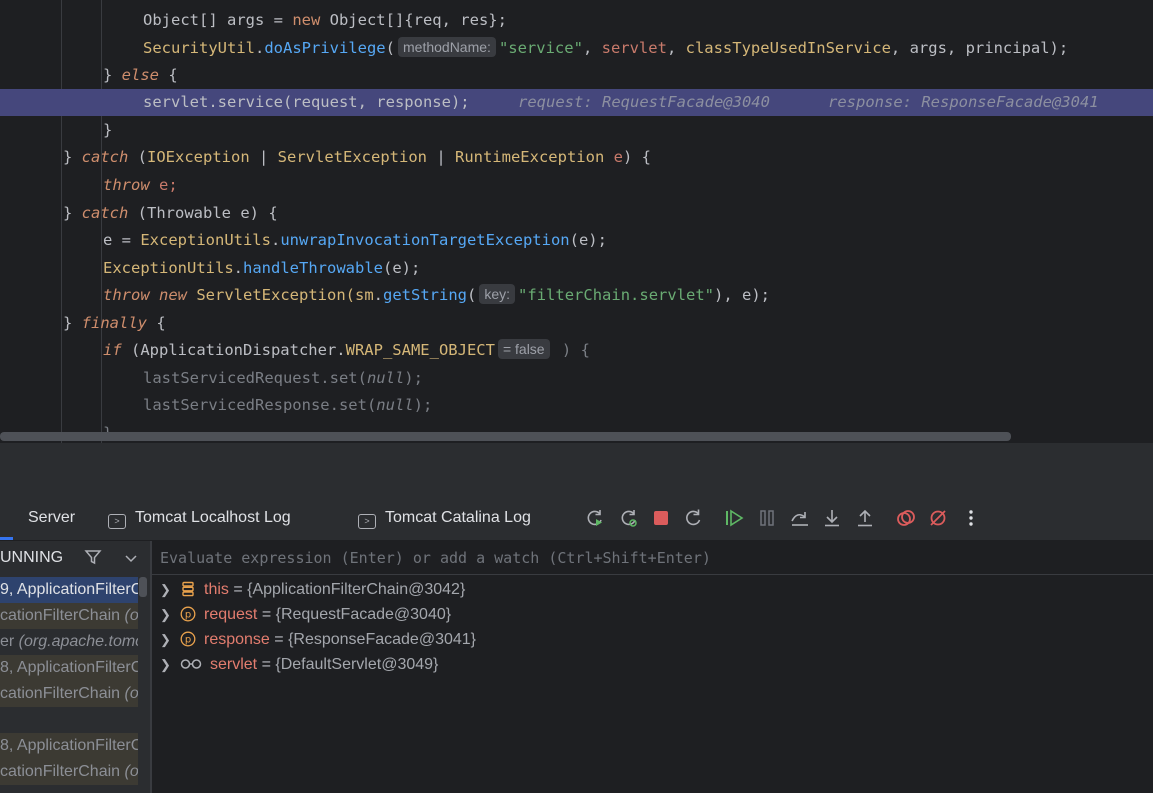 This screenshot has width=1153, height=793. What do you see at coordinates (188, 588) in the screenshot?
I see `field-stack-icon` at bounding box center [188, 588].